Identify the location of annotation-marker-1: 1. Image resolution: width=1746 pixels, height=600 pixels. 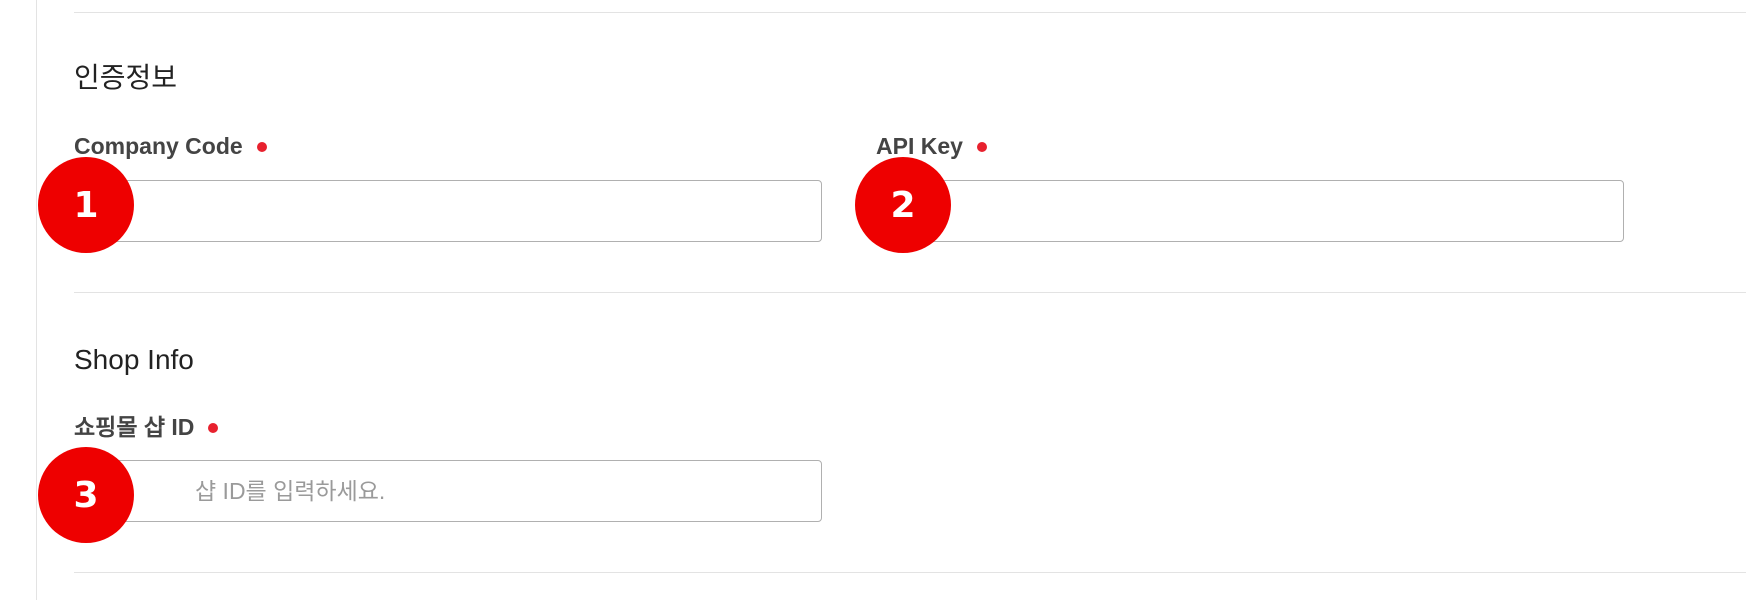
(86, 205).